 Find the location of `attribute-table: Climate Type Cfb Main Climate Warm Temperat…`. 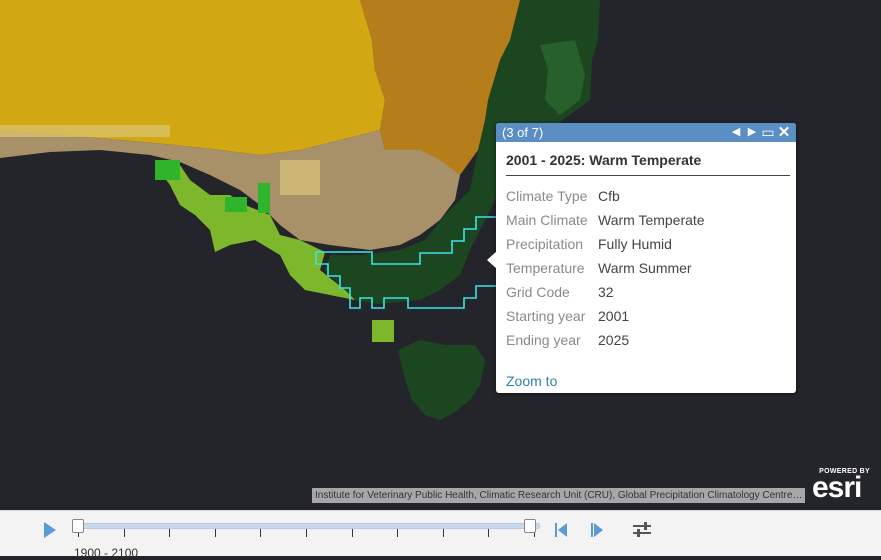

attribute-table: Climate Type Cfb Main Climate Warm Temperat… is located at coordinates (605, 268).